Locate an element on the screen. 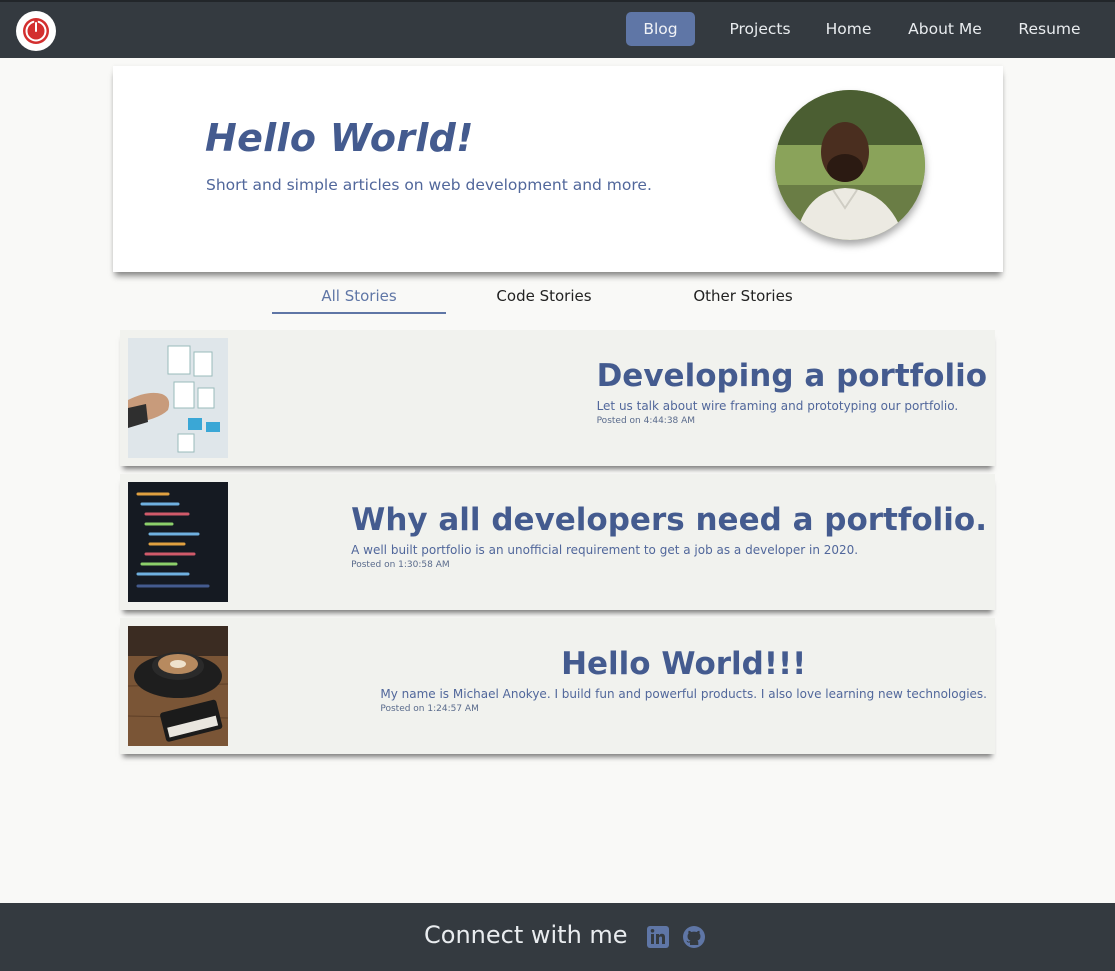 This screenshot has width=1115, height=971. tab-all-stories: All Stories is located at coordinates (359, 299).